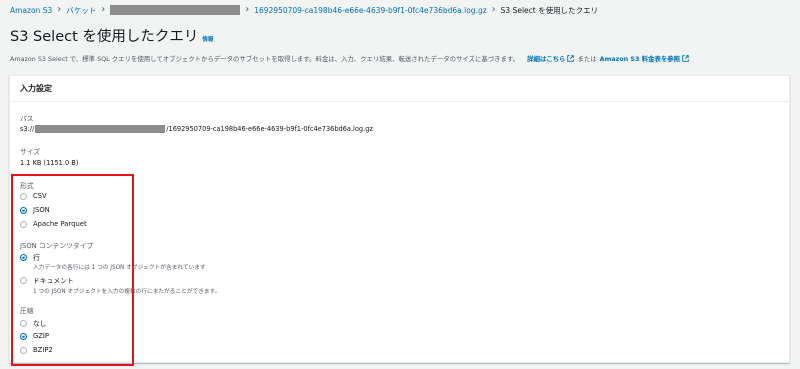 The width and height of the screenshot is (800, 369). I want to click on path-label: パス, so click(27, 119).